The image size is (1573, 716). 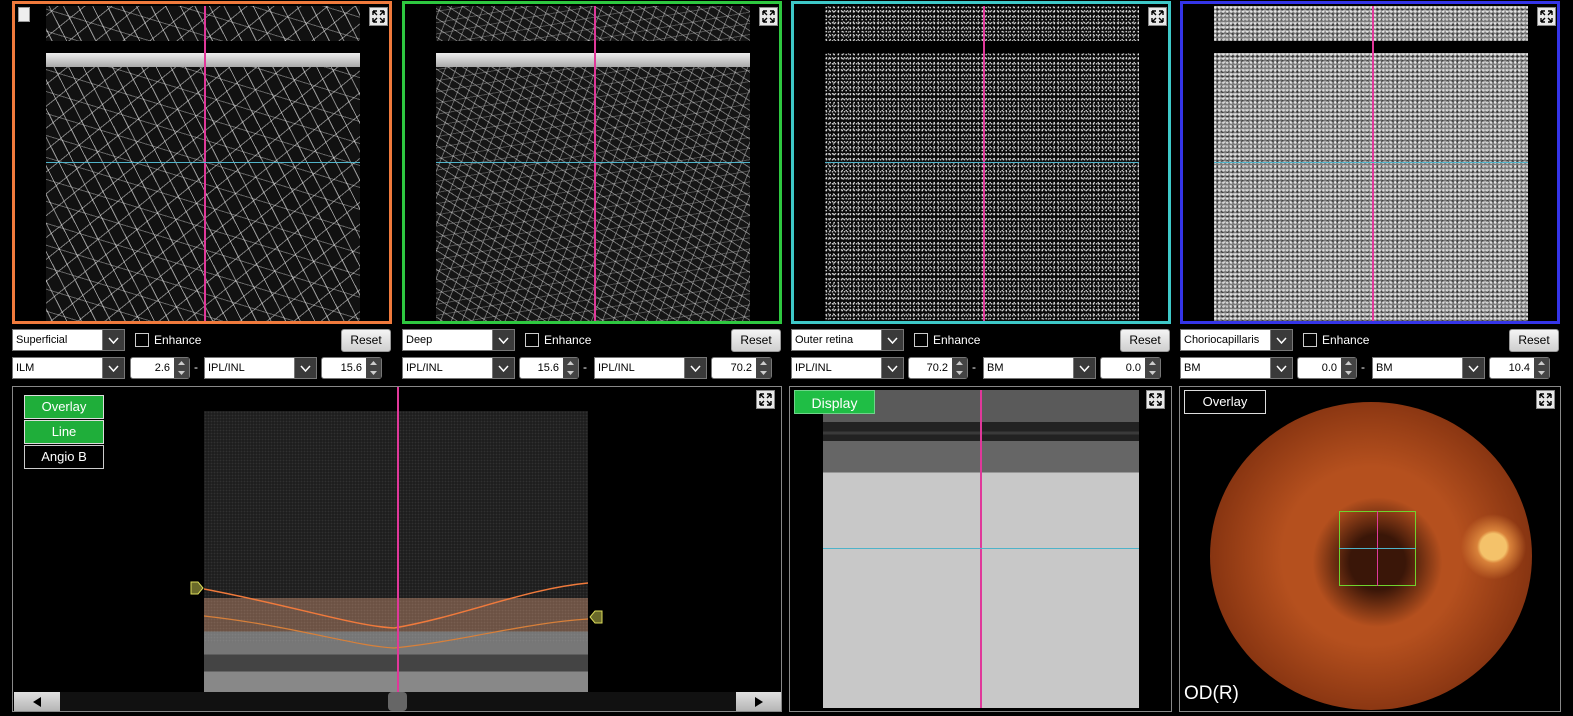 I want to click on arrow-left-icon, so click(x=37, y=701).